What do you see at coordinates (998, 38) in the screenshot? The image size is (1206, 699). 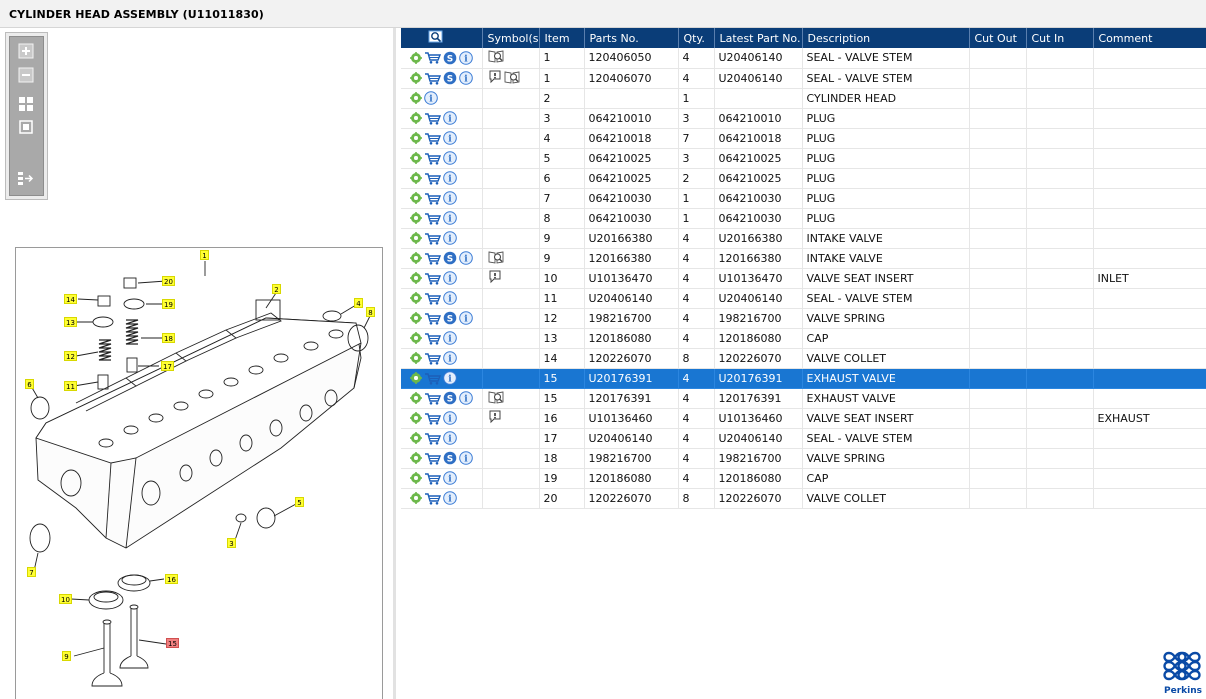 I see `column-header-cut-out: Cut Out` at bounding box center [998, 38].